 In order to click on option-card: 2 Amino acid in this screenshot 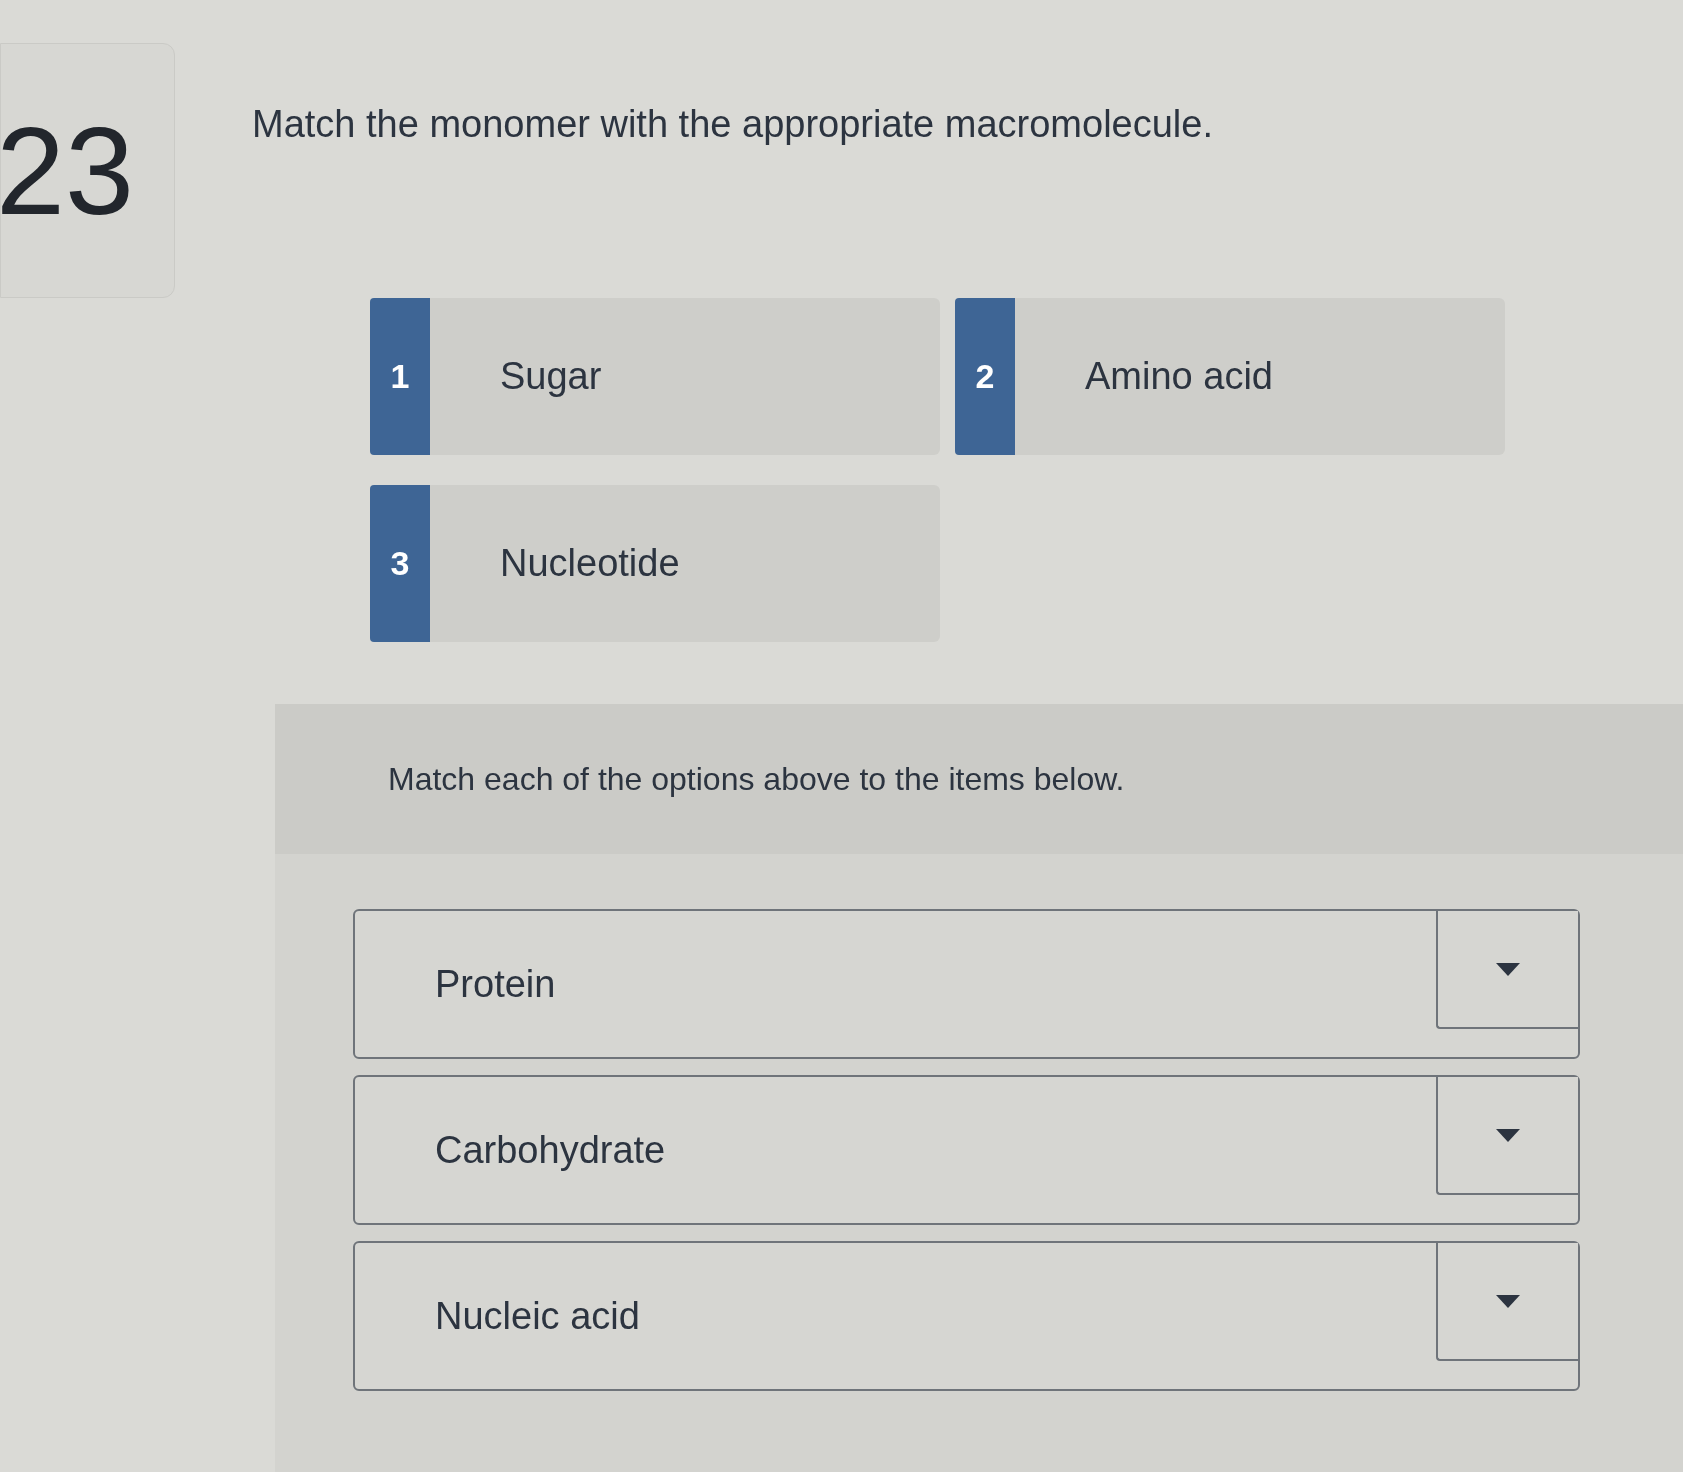, I will do `click(1230, 376)`.